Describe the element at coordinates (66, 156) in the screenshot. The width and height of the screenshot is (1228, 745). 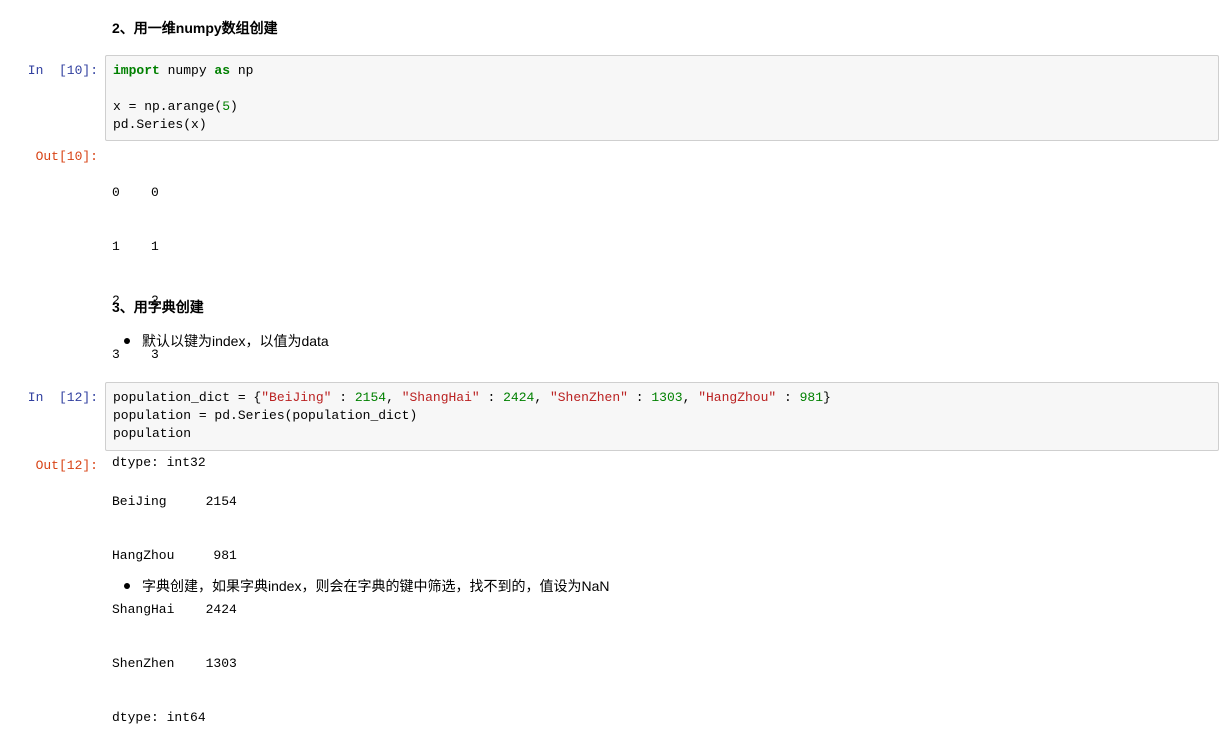
I see `output-prompt-10: Out[10]:` at that location.